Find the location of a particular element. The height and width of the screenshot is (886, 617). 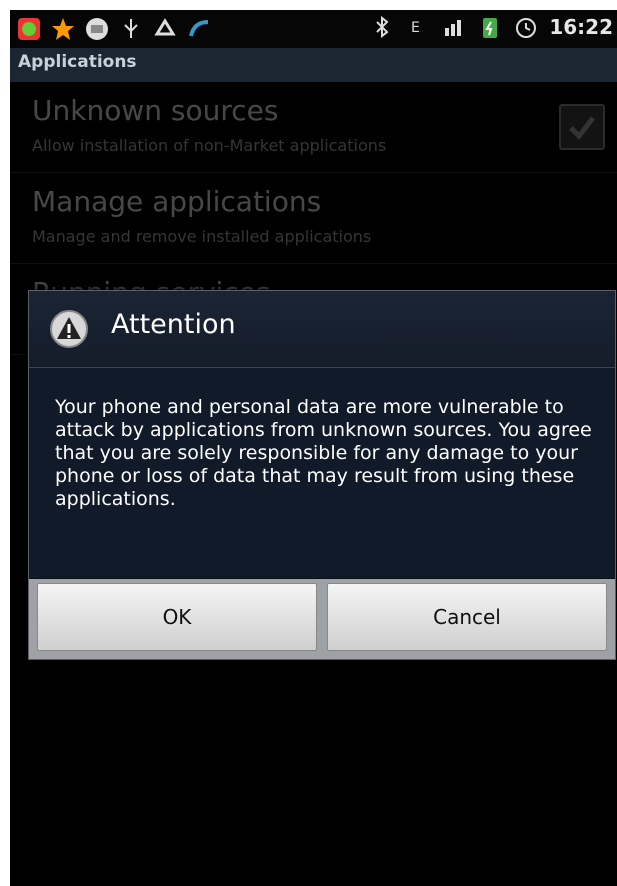

svg-text: E is located at coordinates (415, 28).